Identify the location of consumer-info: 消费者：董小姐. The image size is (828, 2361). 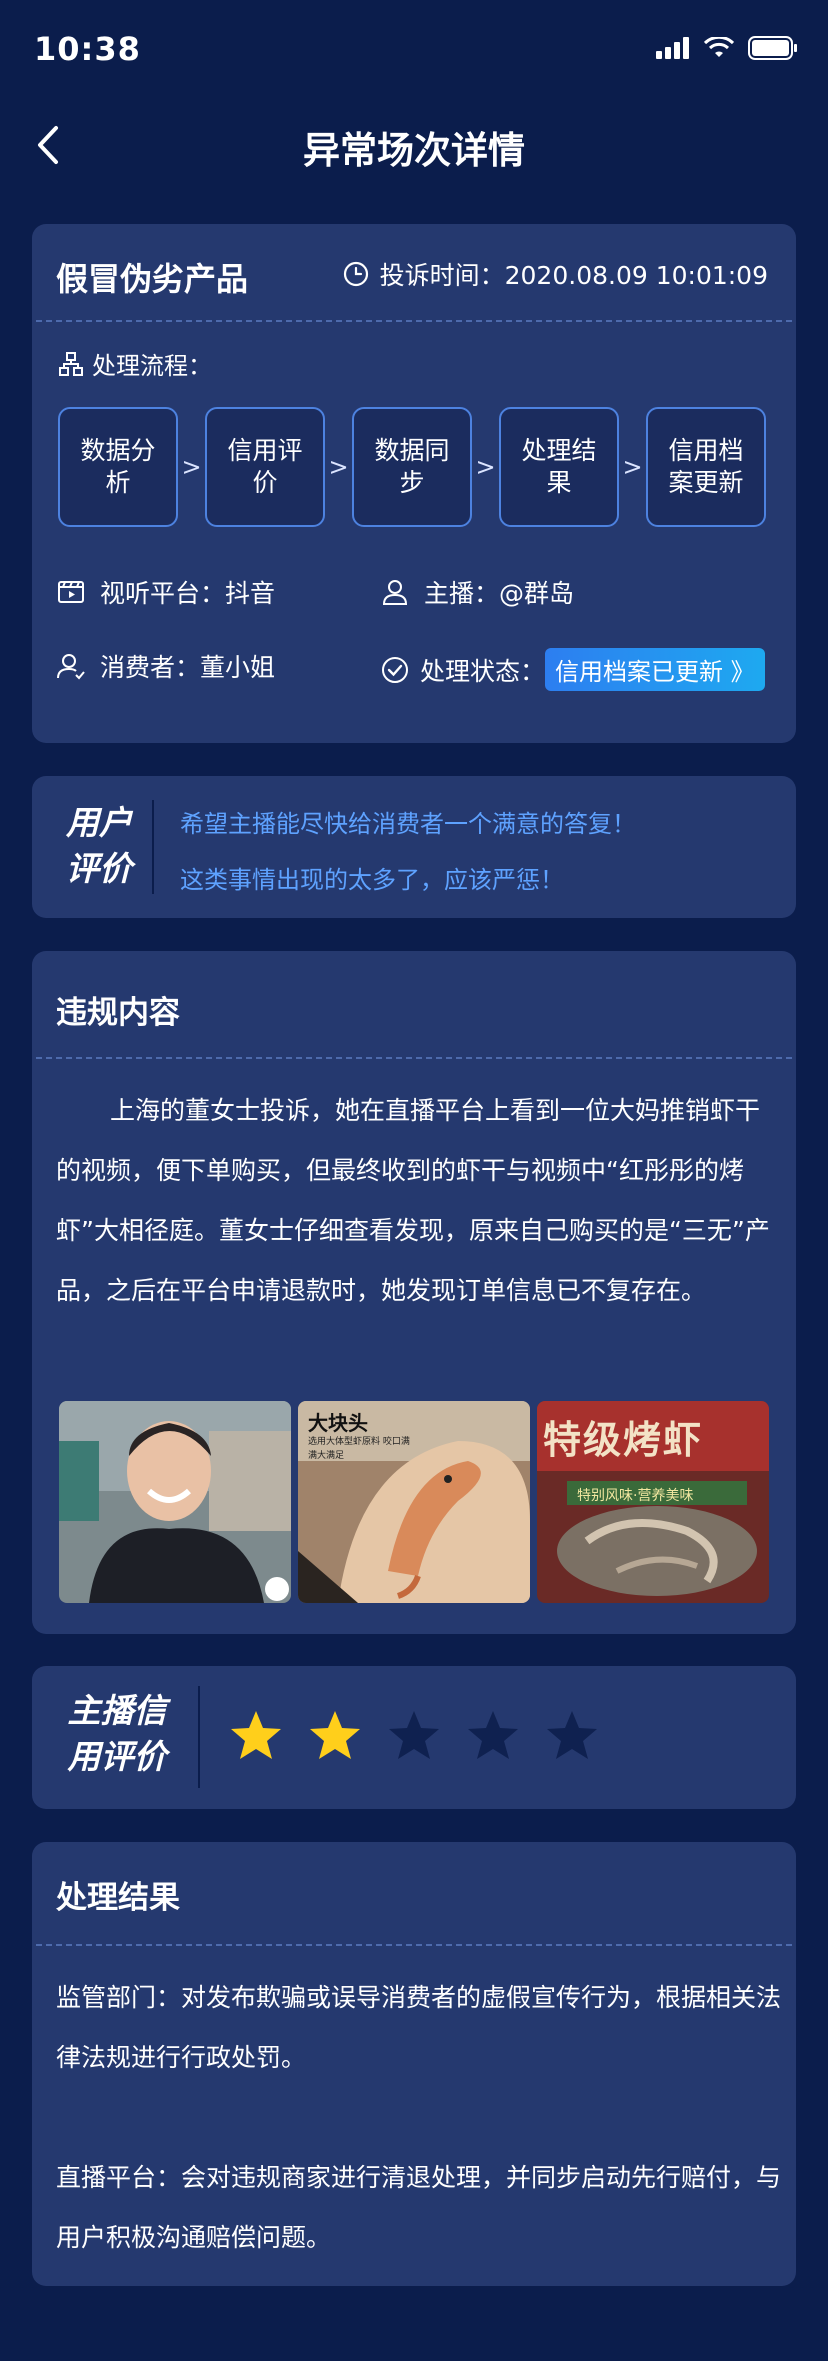
(165, 666).